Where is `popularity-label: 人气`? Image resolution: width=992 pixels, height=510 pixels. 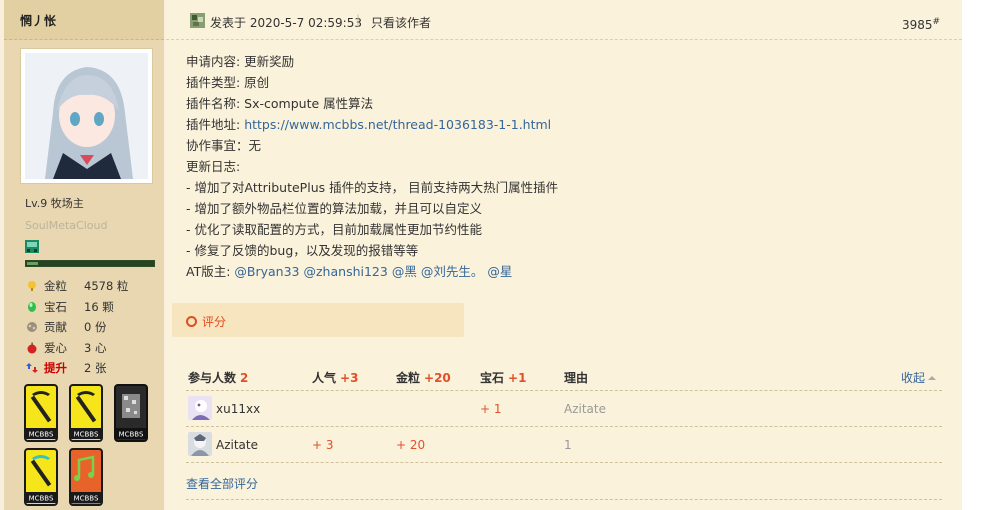 popularity-label: 人气 is located at coordinates (324, 378).